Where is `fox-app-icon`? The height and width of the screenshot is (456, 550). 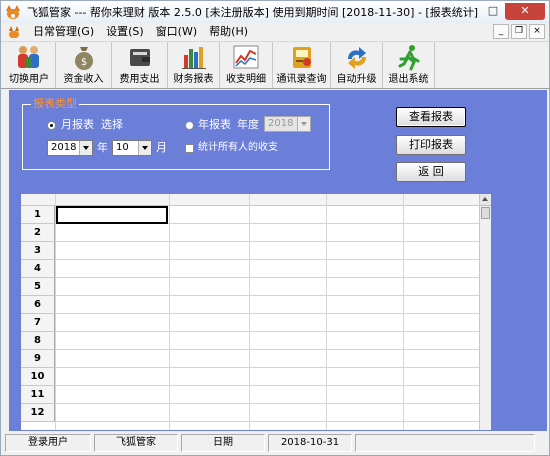
fox-app-icon is located at coordinates (13, 12).